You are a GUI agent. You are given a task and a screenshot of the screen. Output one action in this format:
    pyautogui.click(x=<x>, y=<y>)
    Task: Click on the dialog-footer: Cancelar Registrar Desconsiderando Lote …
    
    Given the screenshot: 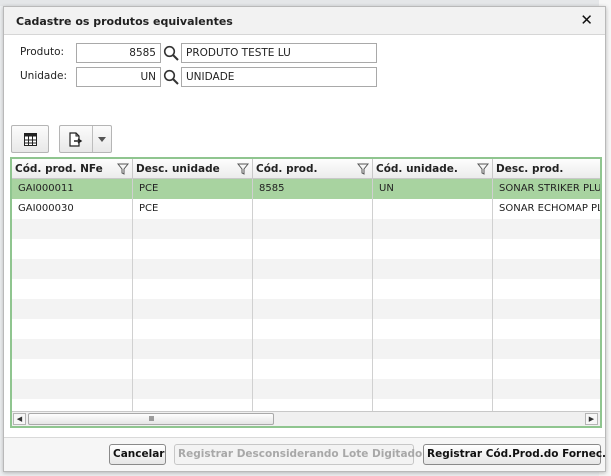 What is the action you would take?
    pyautogui.click(x=305, y=454)
    